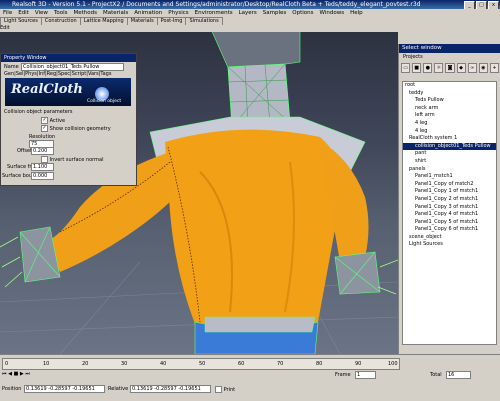 Image resolution: width=500 pixels, height=401 pixels. What do you see at coordinates (275, 13) in the screenshot?
I see `menu-samples: Samples` at bounding box center [275, 13].